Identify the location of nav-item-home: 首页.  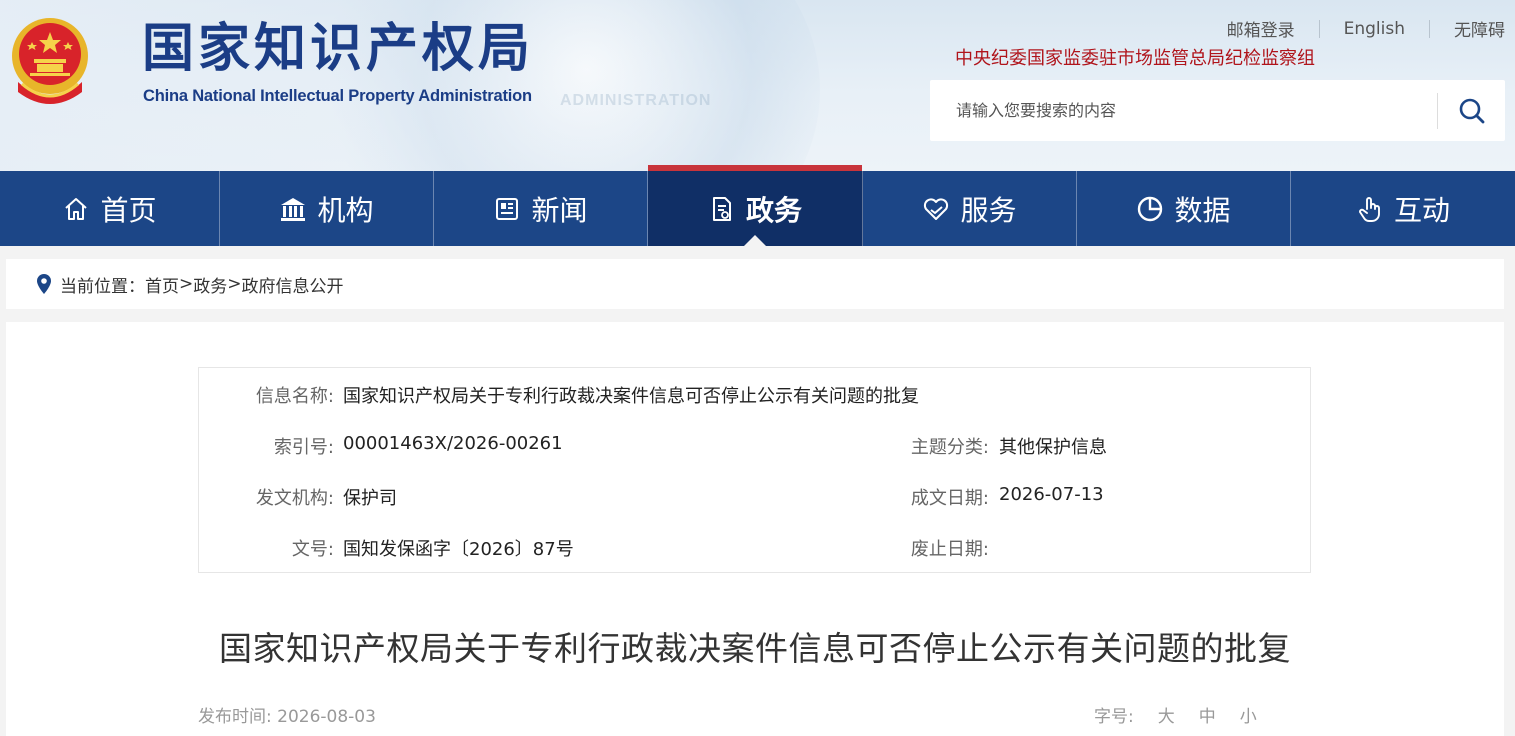
(110, 208).